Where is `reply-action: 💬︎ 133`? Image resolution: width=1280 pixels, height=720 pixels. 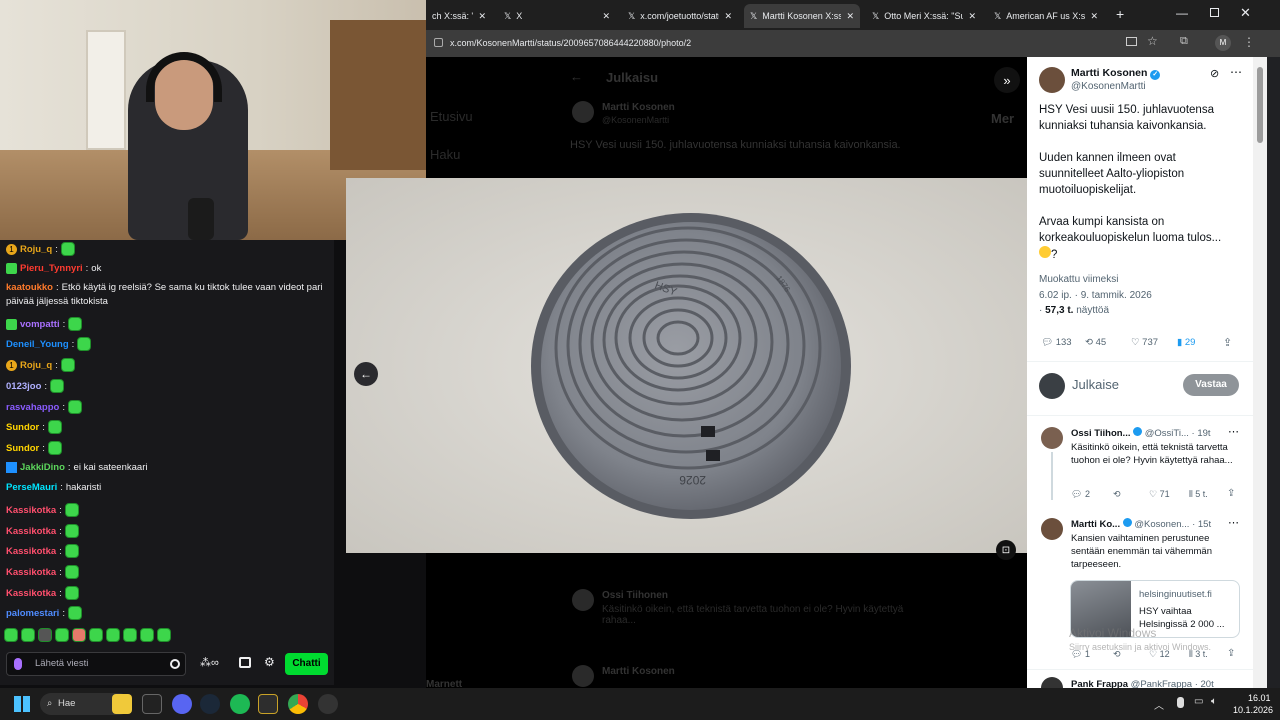 reply-action: 💬︎ 133 is located at coordinates (1056, 342).